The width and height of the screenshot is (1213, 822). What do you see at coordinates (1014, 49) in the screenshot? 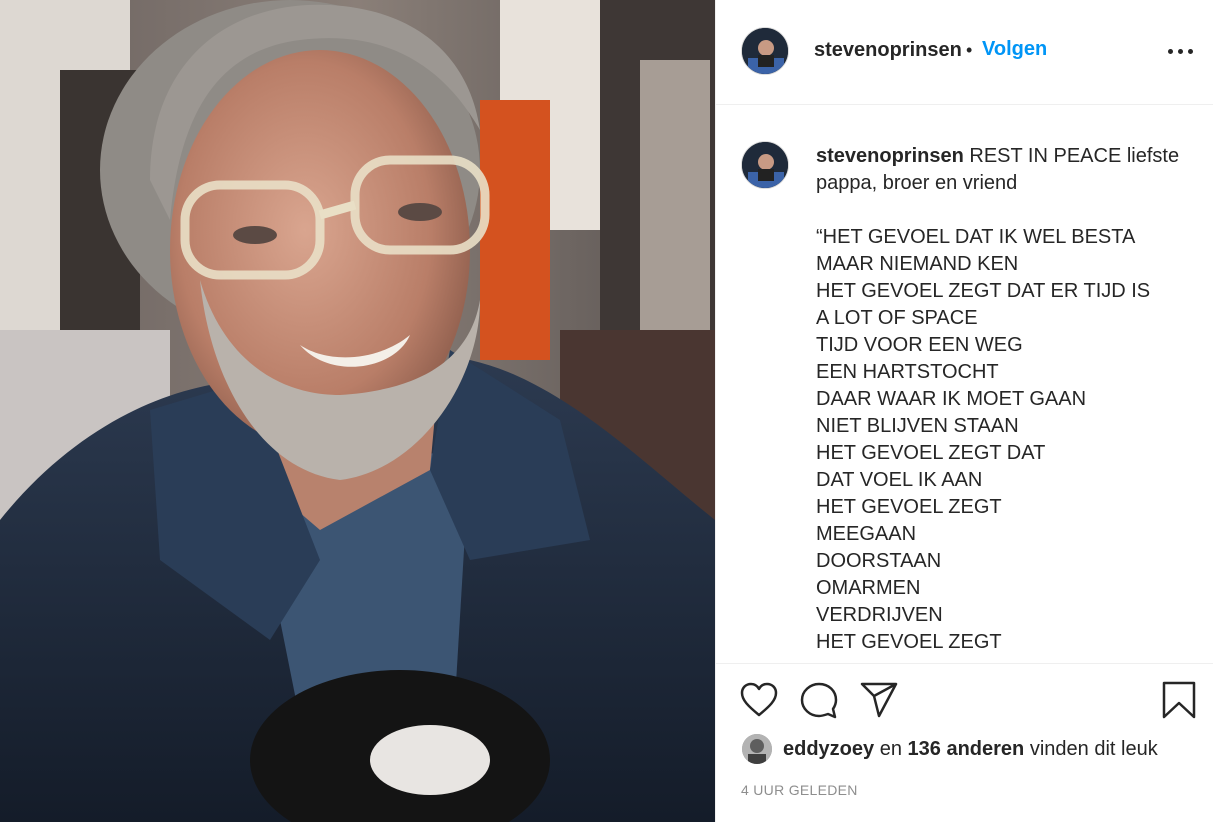
I see `follow-button: Volgen` at bounding box center [1014, 49].